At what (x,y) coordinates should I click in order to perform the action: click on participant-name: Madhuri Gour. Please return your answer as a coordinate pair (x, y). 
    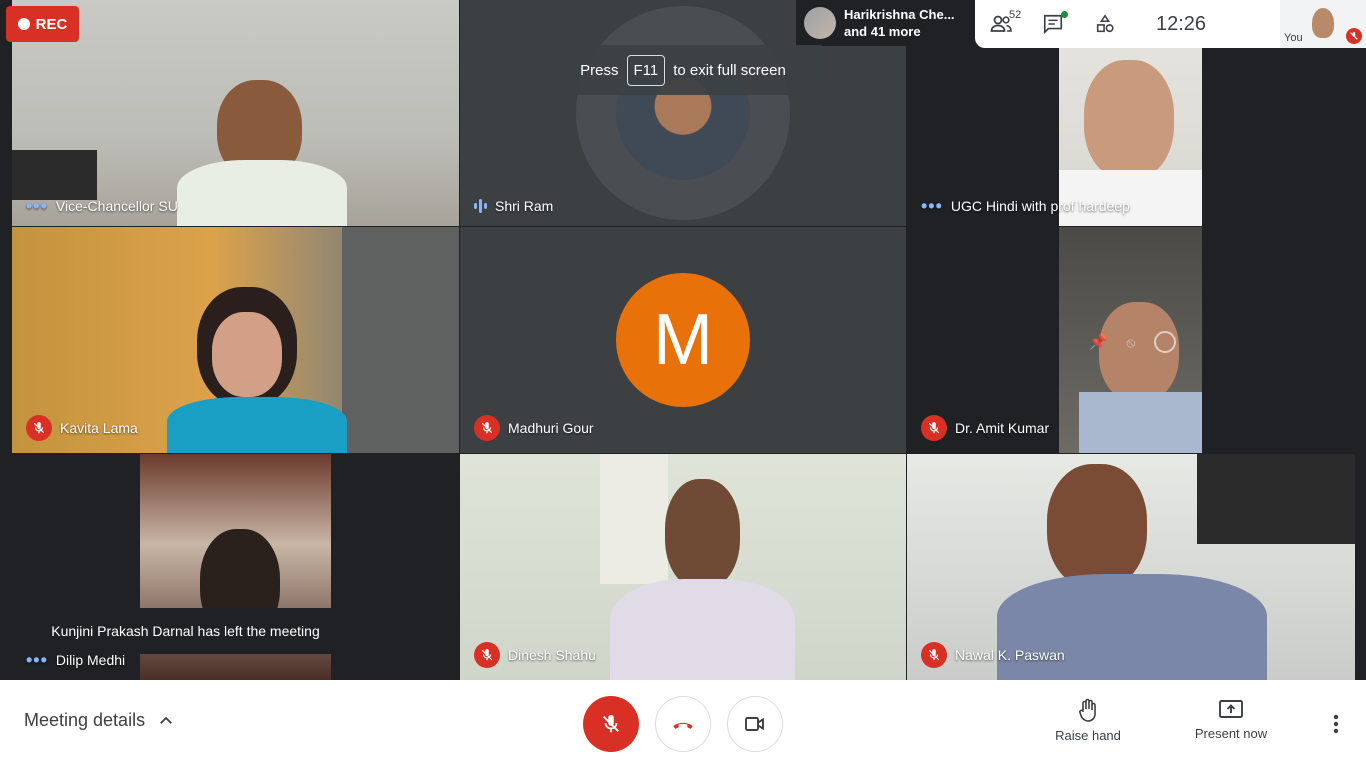
    Looking at the image, I should click on (551, 428).